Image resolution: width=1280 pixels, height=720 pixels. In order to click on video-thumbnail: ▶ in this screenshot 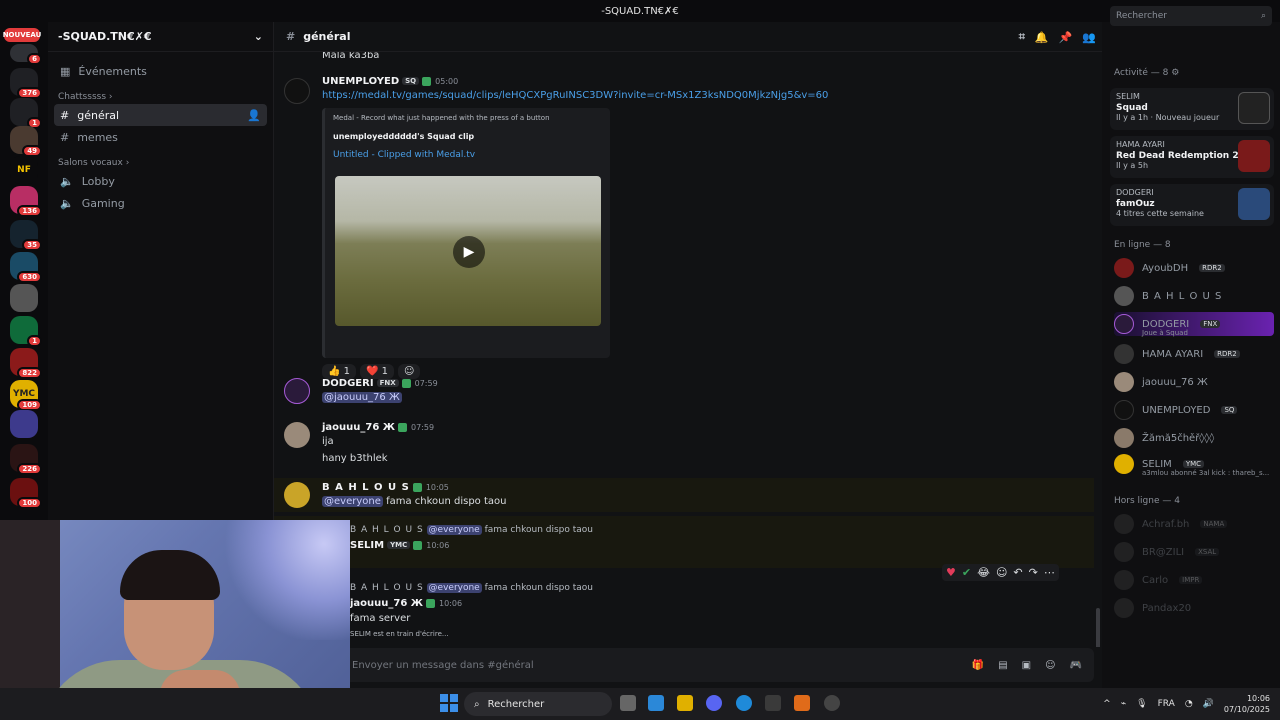, I will do `click(468, 251)`.